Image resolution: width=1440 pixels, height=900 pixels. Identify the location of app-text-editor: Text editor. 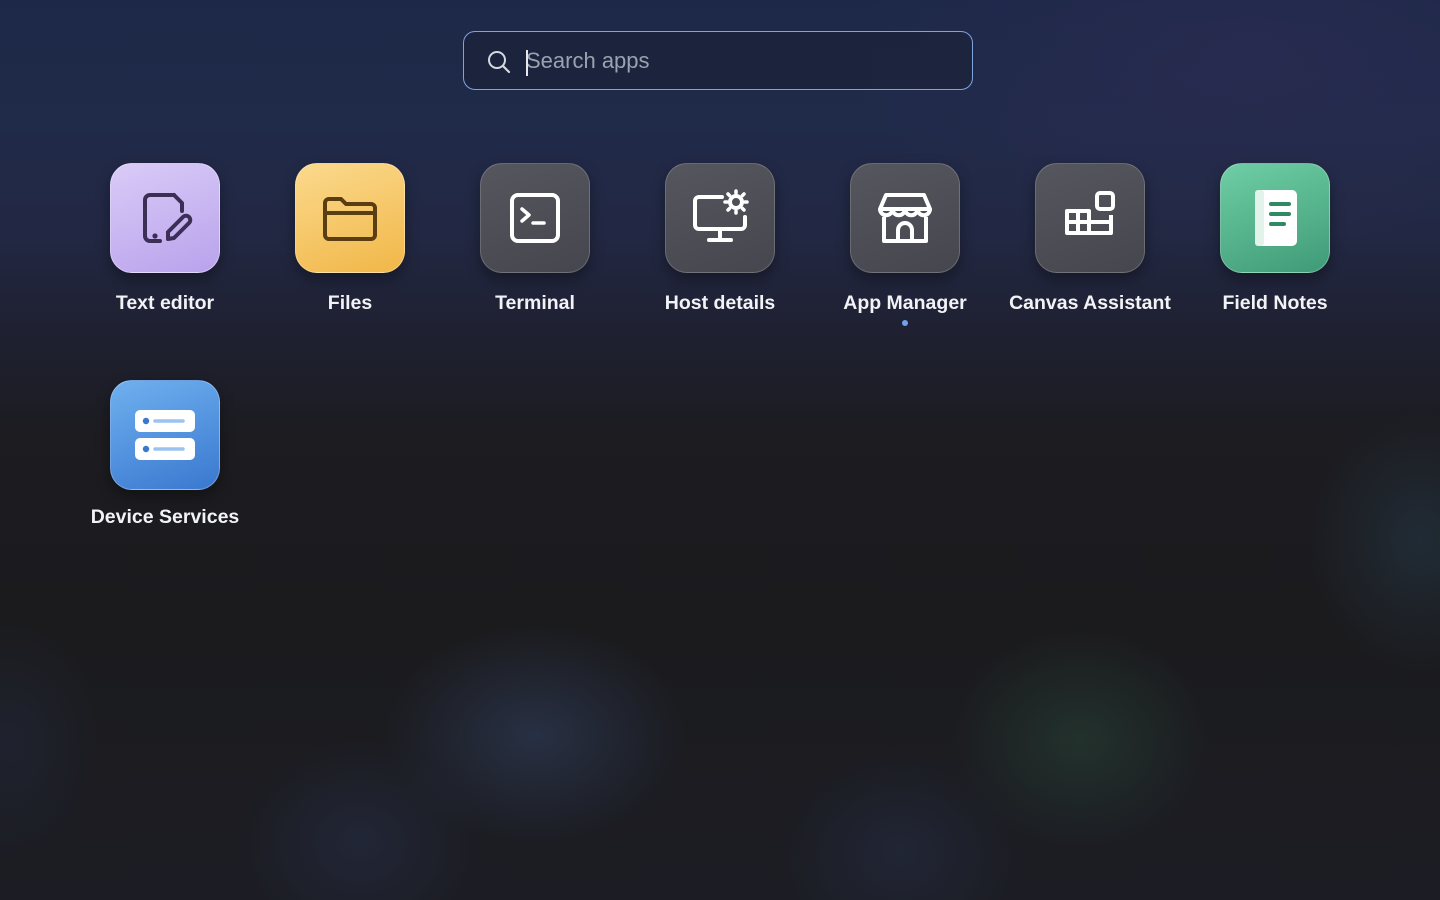
(165, 253).